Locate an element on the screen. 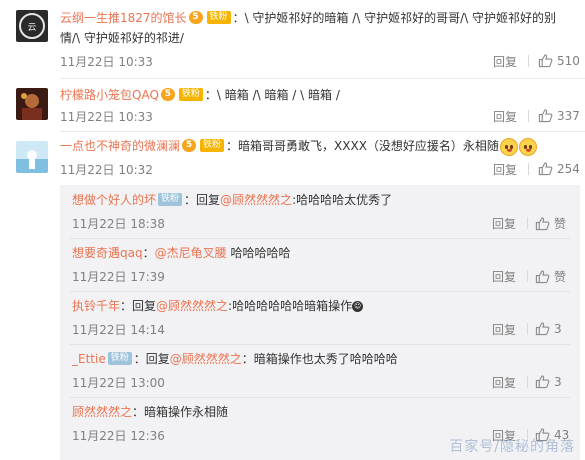 Image resolution: width=585 pixels, height=460 pixels. reply-body: 执铃千年：回复@顾然然然之:哈哈哈哈哈哈暗箱操作 ☺ is located at coordinates (321, 306).